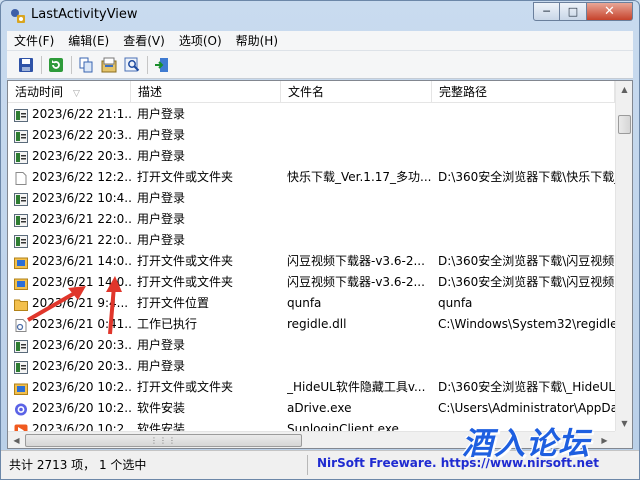 The image size is (640, 480). What do you see at coordinates (167, 324) in the screenshot?
I see `cell-description: 工作已执行` at bounding box center [167, 324].